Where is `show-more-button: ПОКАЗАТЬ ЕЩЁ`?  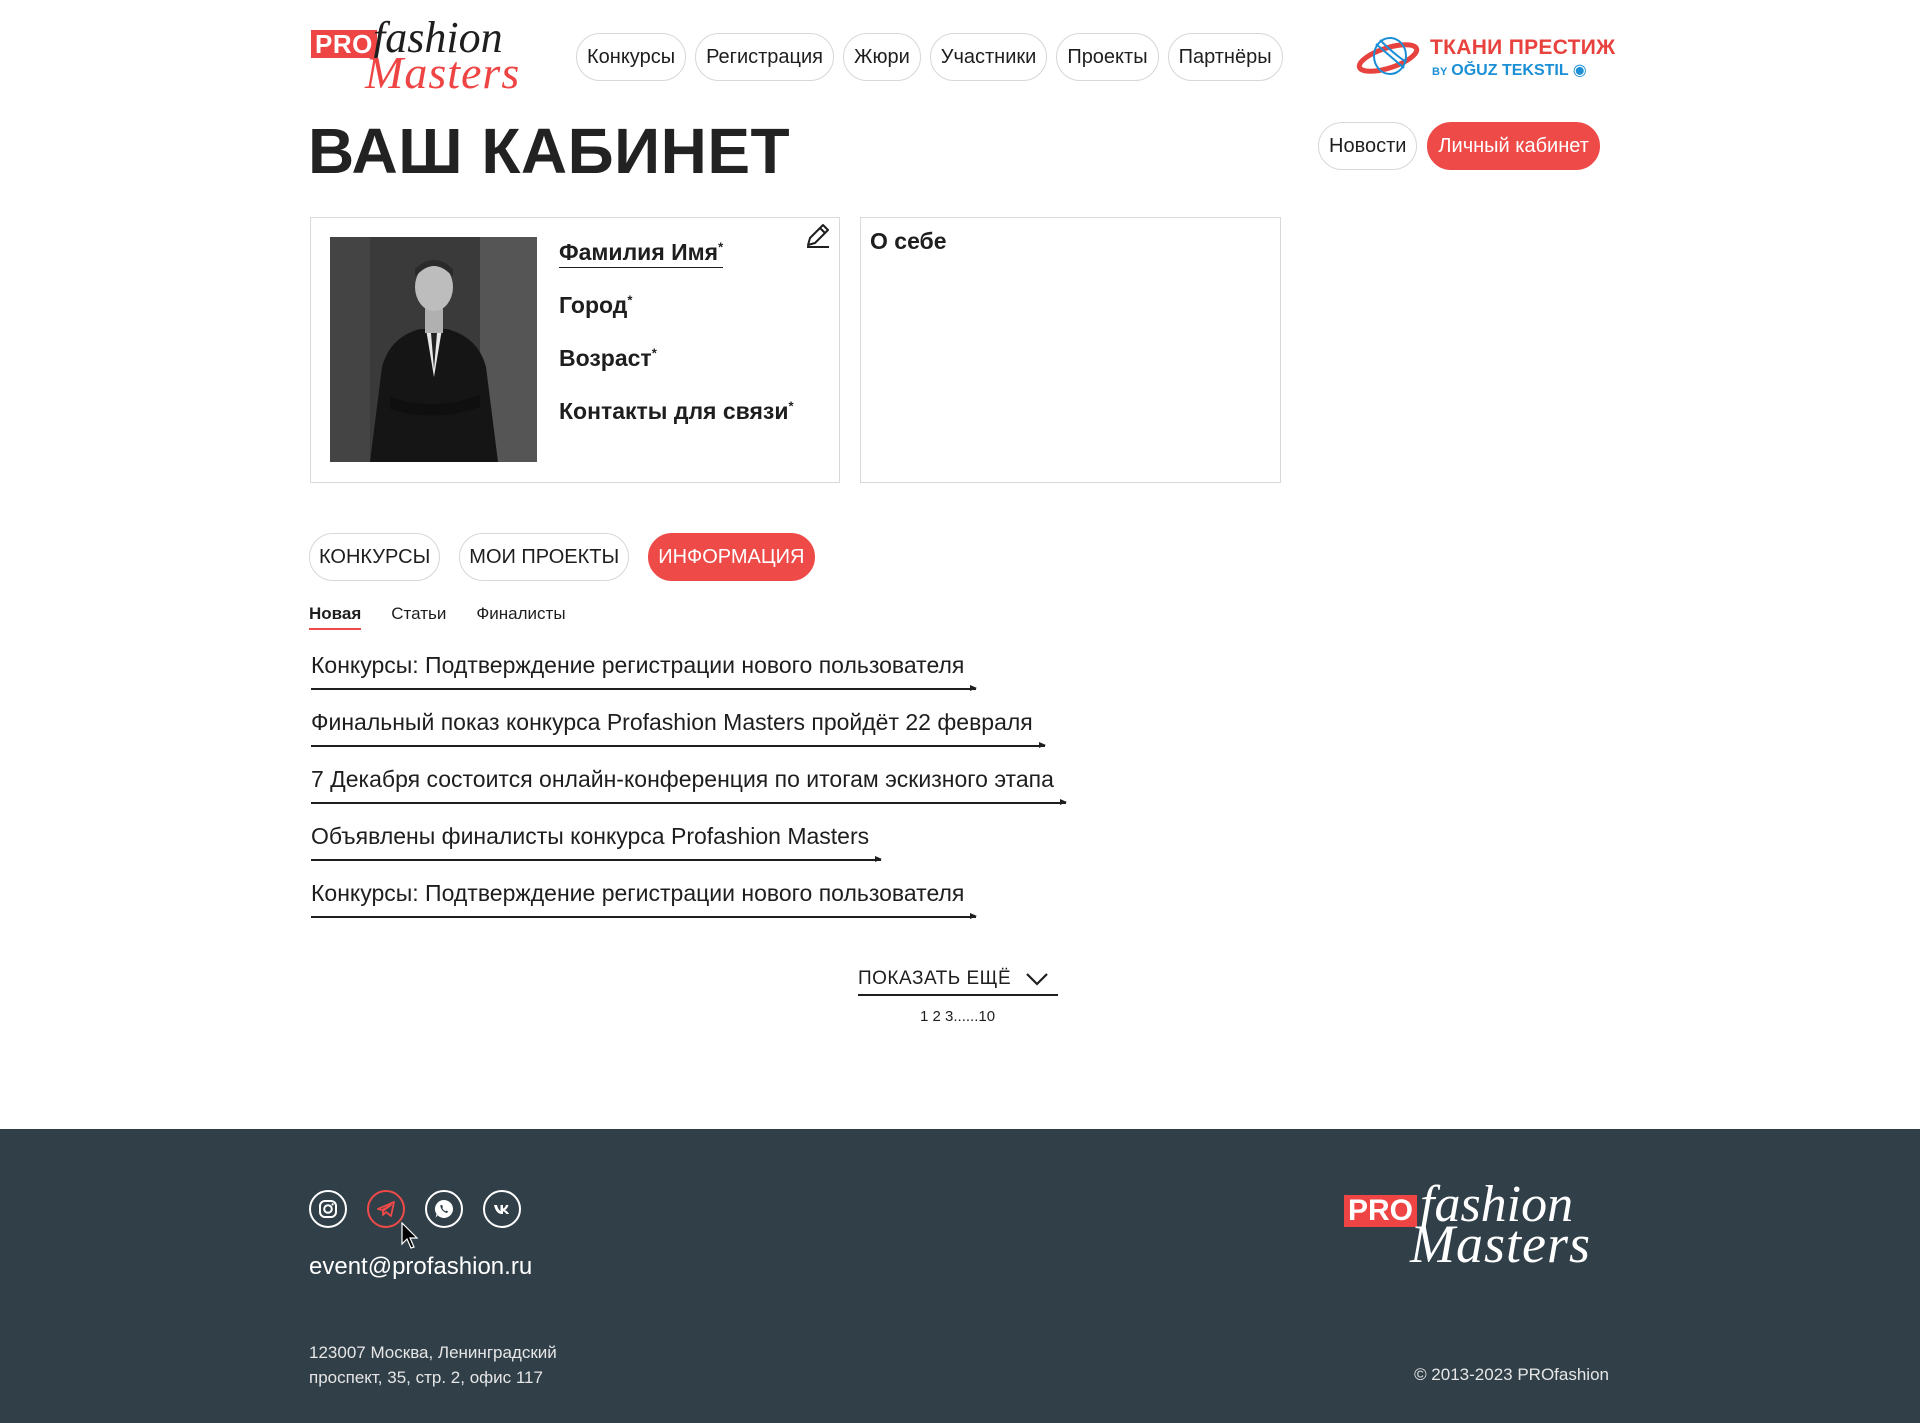 show-more-button: ПОКАЗАТЬ ЕЩЁ is located at coordinates (958, 982).